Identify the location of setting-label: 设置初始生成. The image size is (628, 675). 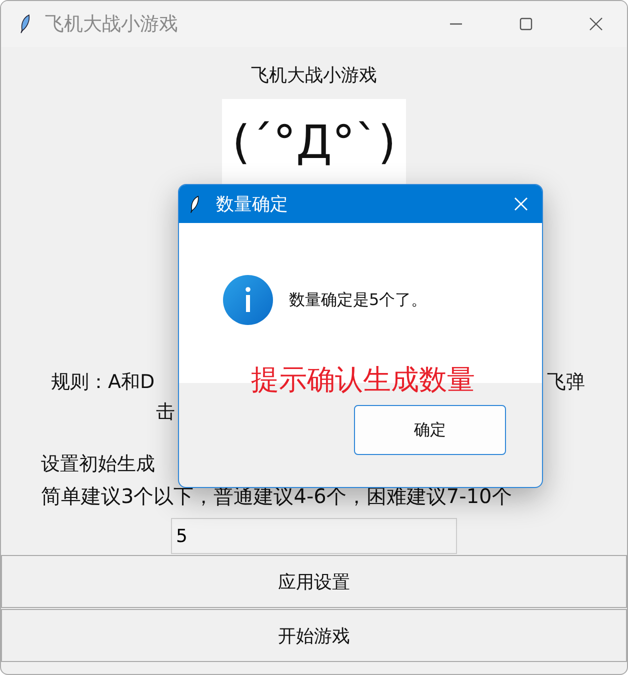
(98, 464).